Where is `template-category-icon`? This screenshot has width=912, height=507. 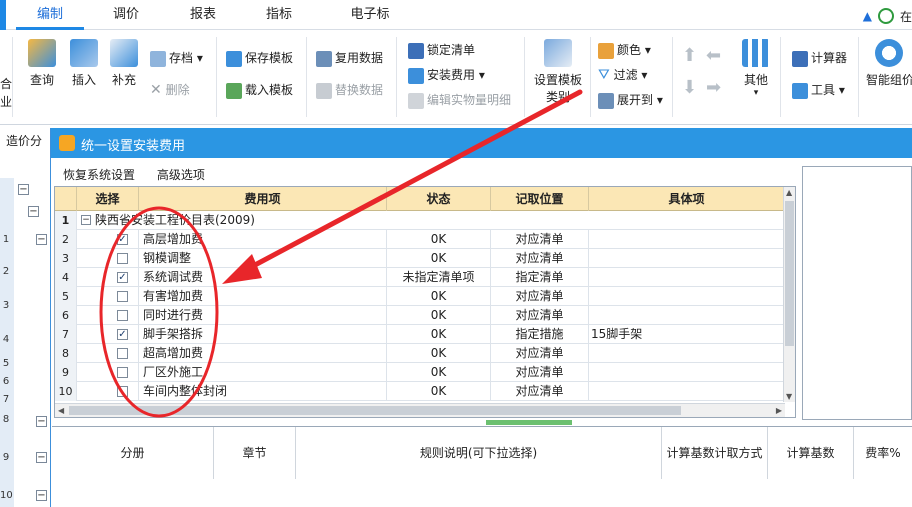
template-category-icon is located at coordinates (558, 53).